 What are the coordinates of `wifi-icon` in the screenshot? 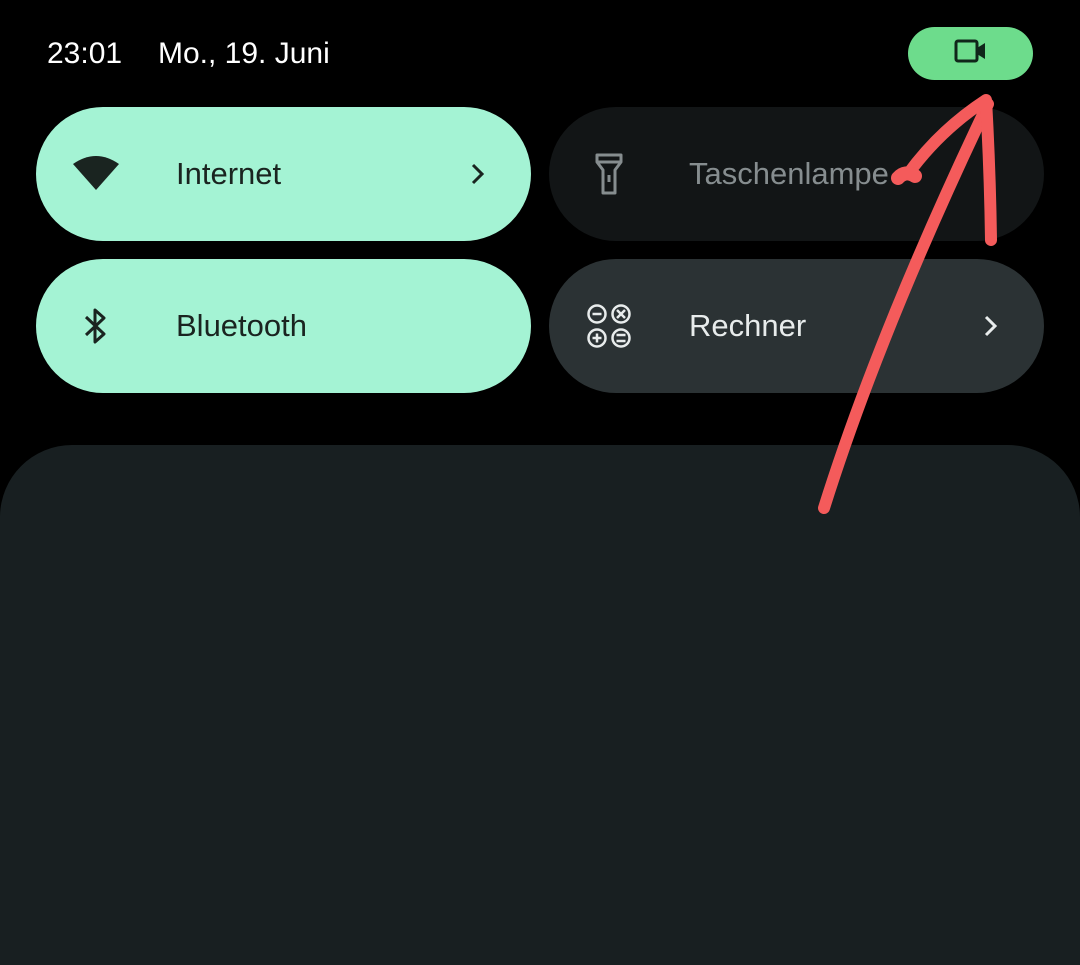 It's located at (96, 174).